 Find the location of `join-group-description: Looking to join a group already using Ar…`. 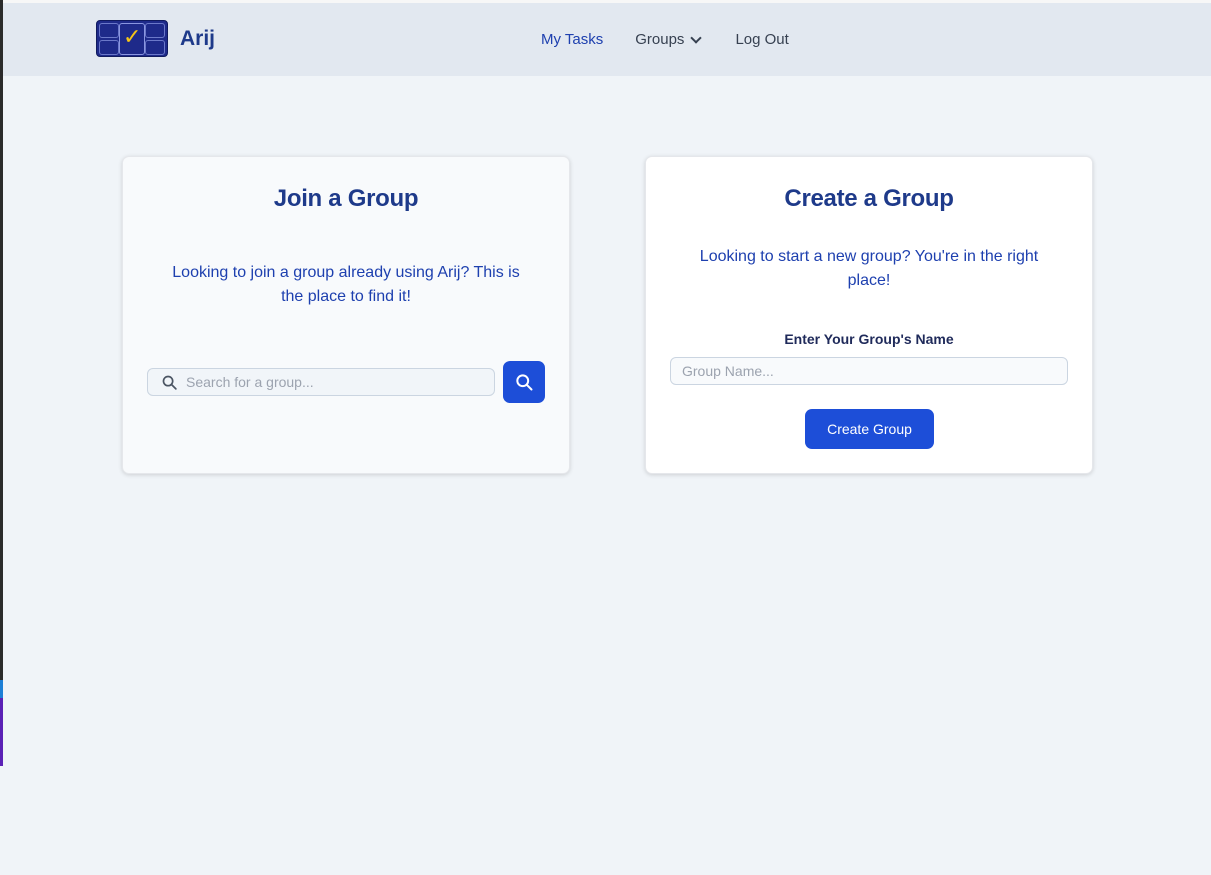

join-group-description: Looking to join a group already using Ar… is located at coordinates (346, 284).